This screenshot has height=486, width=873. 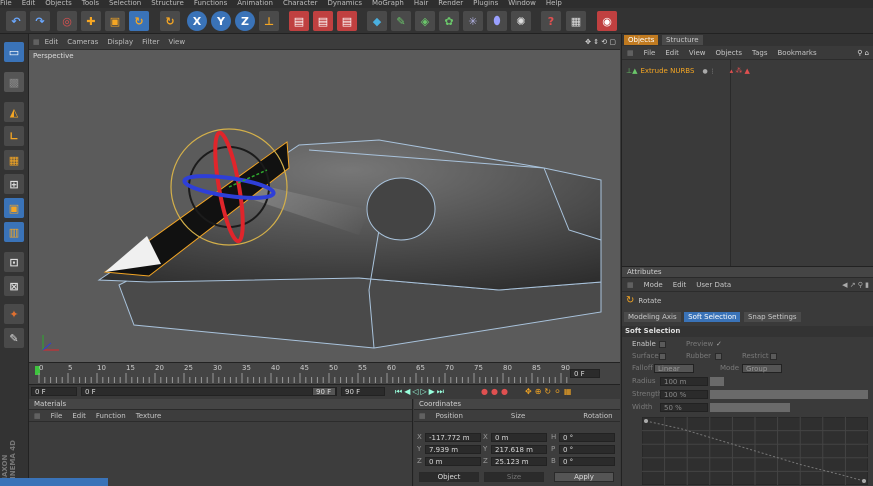 I want to click on size-mode-select: Size, so click(x=514, y=477).